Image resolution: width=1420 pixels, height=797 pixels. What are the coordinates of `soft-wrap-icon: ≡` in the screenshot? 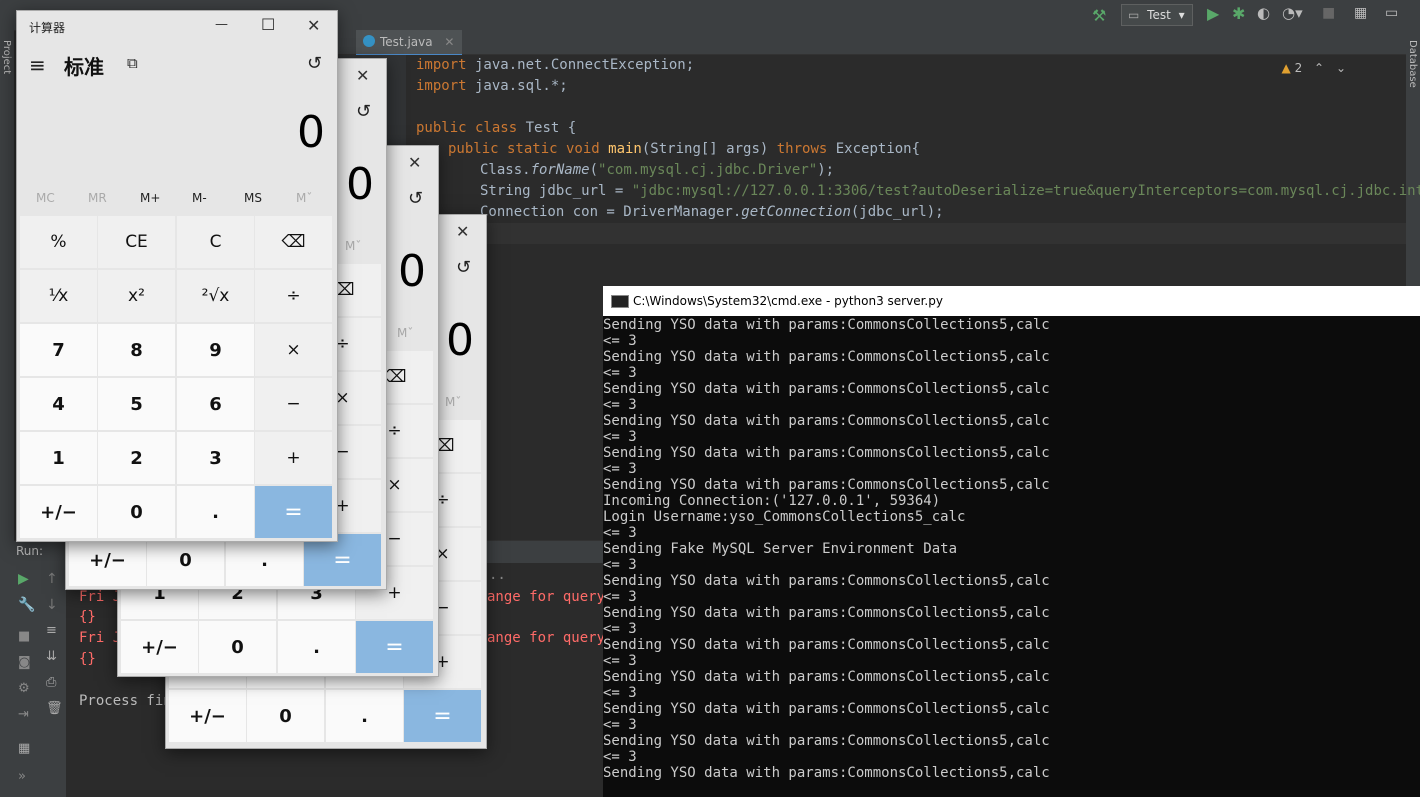 It's located at (51, 630).